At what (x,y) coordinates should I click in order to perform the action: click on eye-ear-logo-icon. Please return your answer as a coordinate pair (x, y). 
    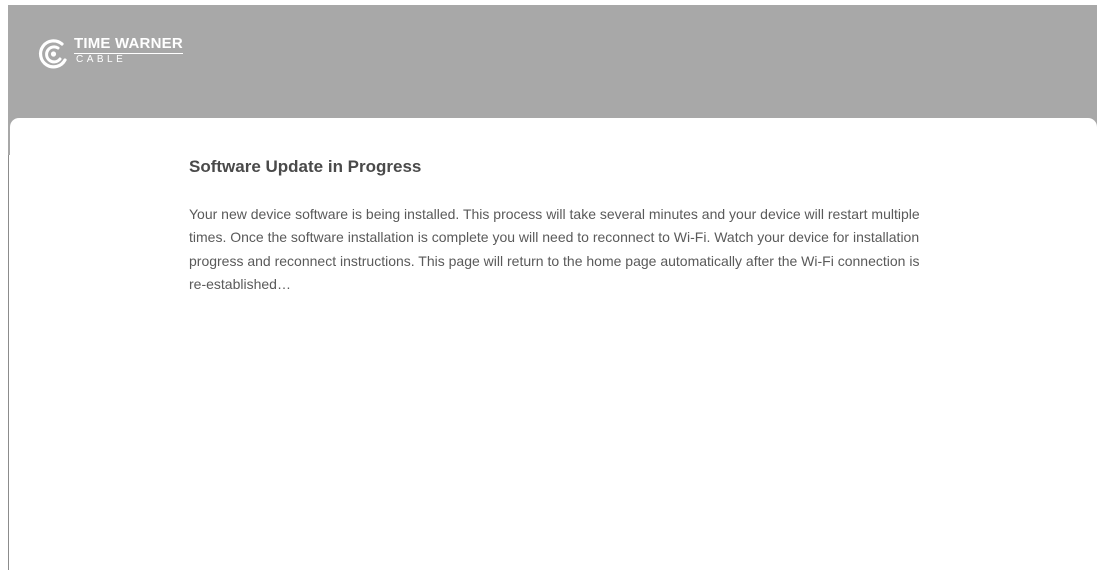
    Looking at the image, I should click on (52, 54).